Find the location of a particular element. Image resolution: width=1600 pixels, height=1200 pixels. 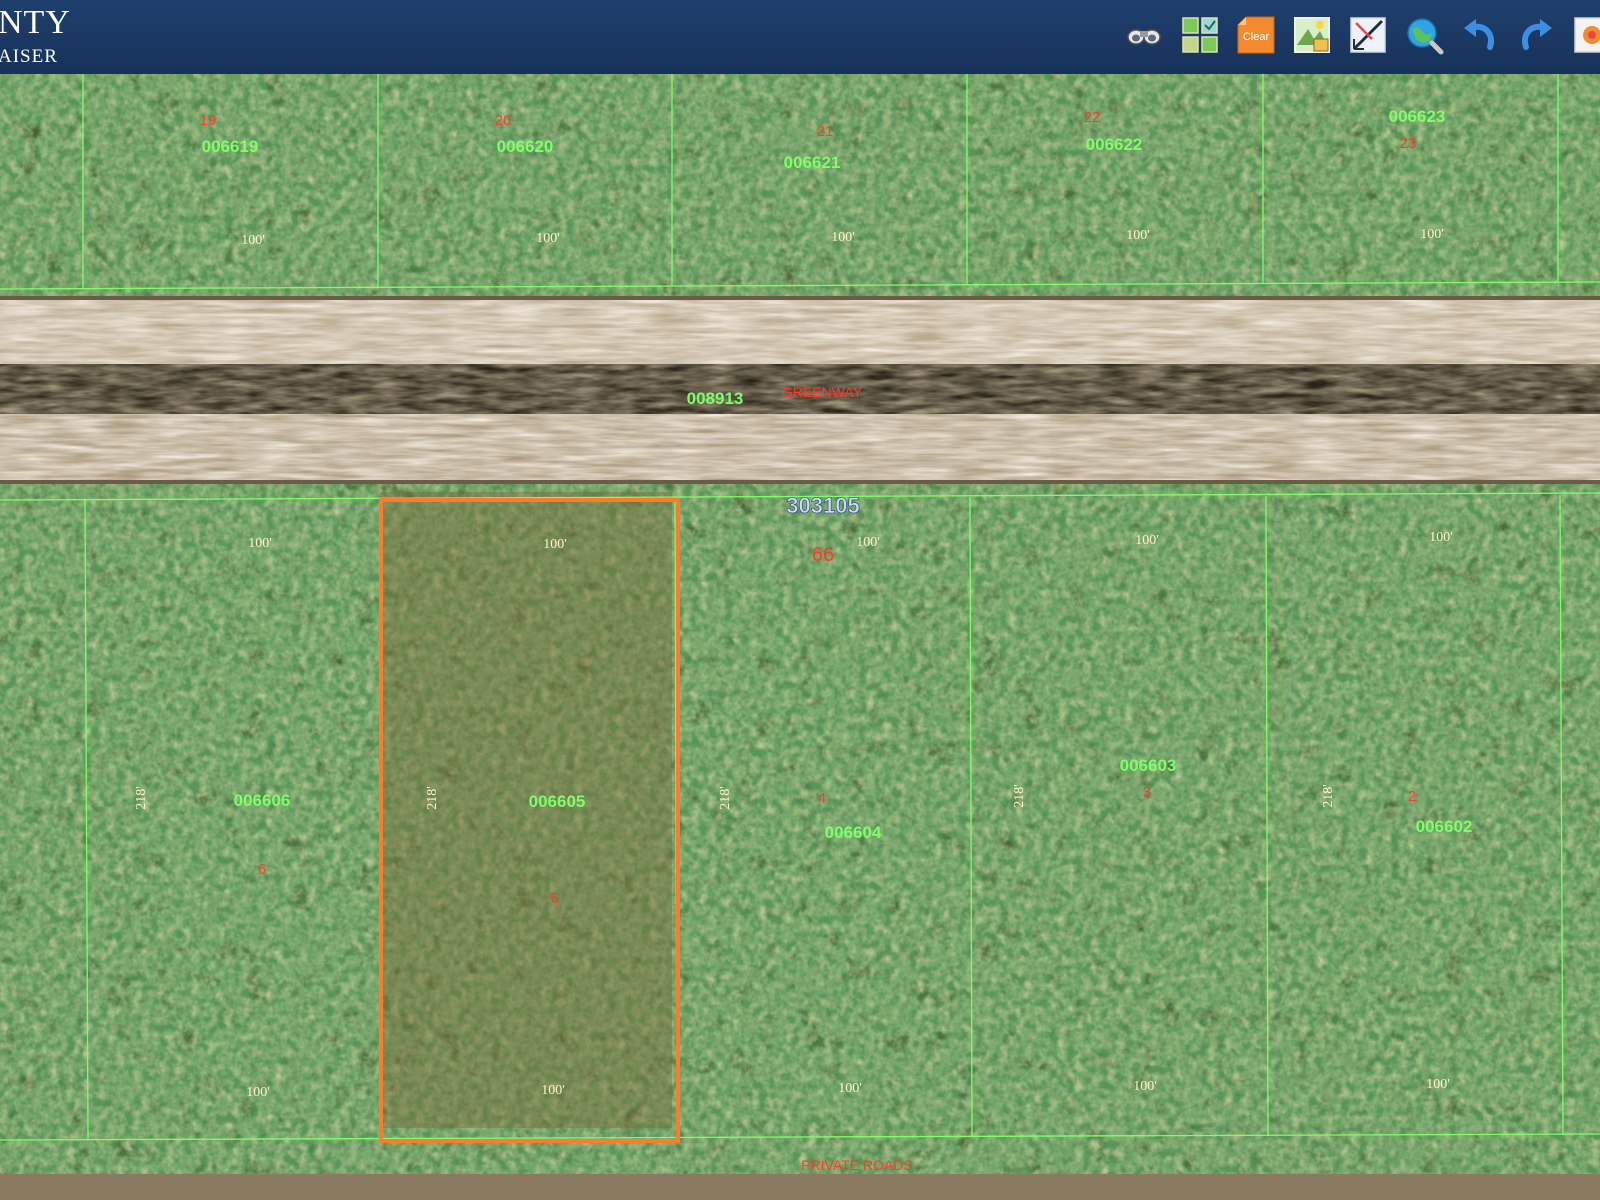

lot-id-label: 006602 is located at coordinates (1444, 826).